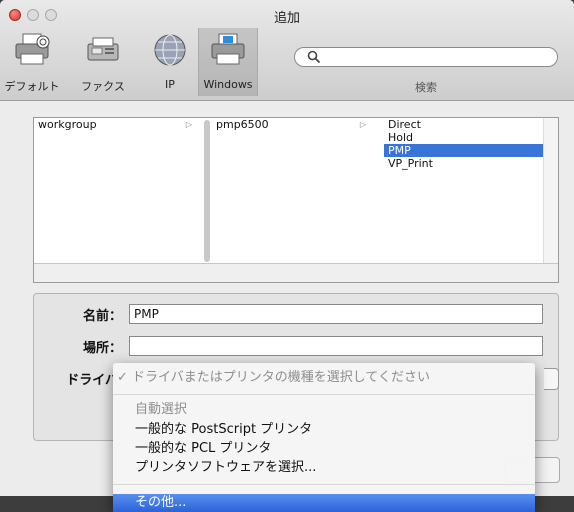 The height and width of the screenshot is (512, 574). I want to click on menu-item-generic-pcl: 一般的な PCL プリンタ, so click(324, 449).